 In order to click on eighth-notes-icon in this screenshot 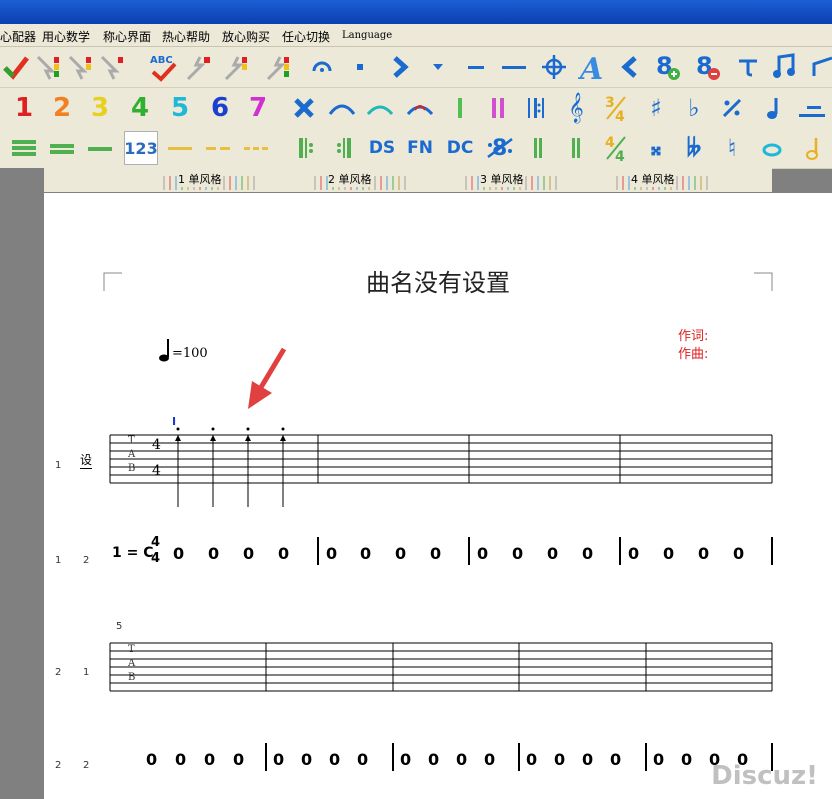, I will do `click(786, 67)`.